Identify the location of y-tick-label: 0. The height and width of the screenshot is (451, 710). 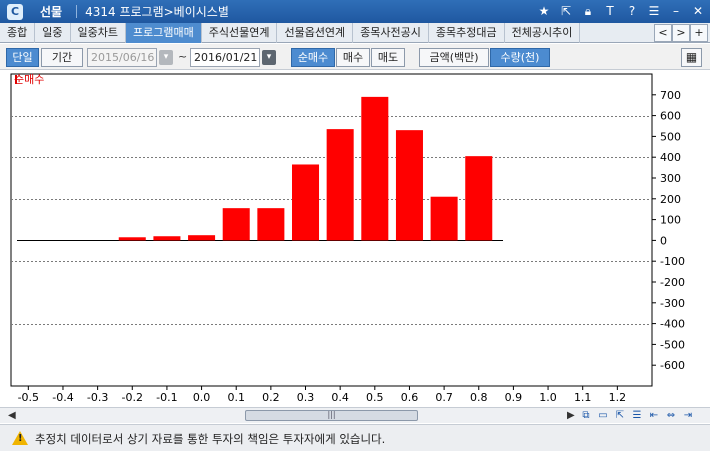
(663, 240).